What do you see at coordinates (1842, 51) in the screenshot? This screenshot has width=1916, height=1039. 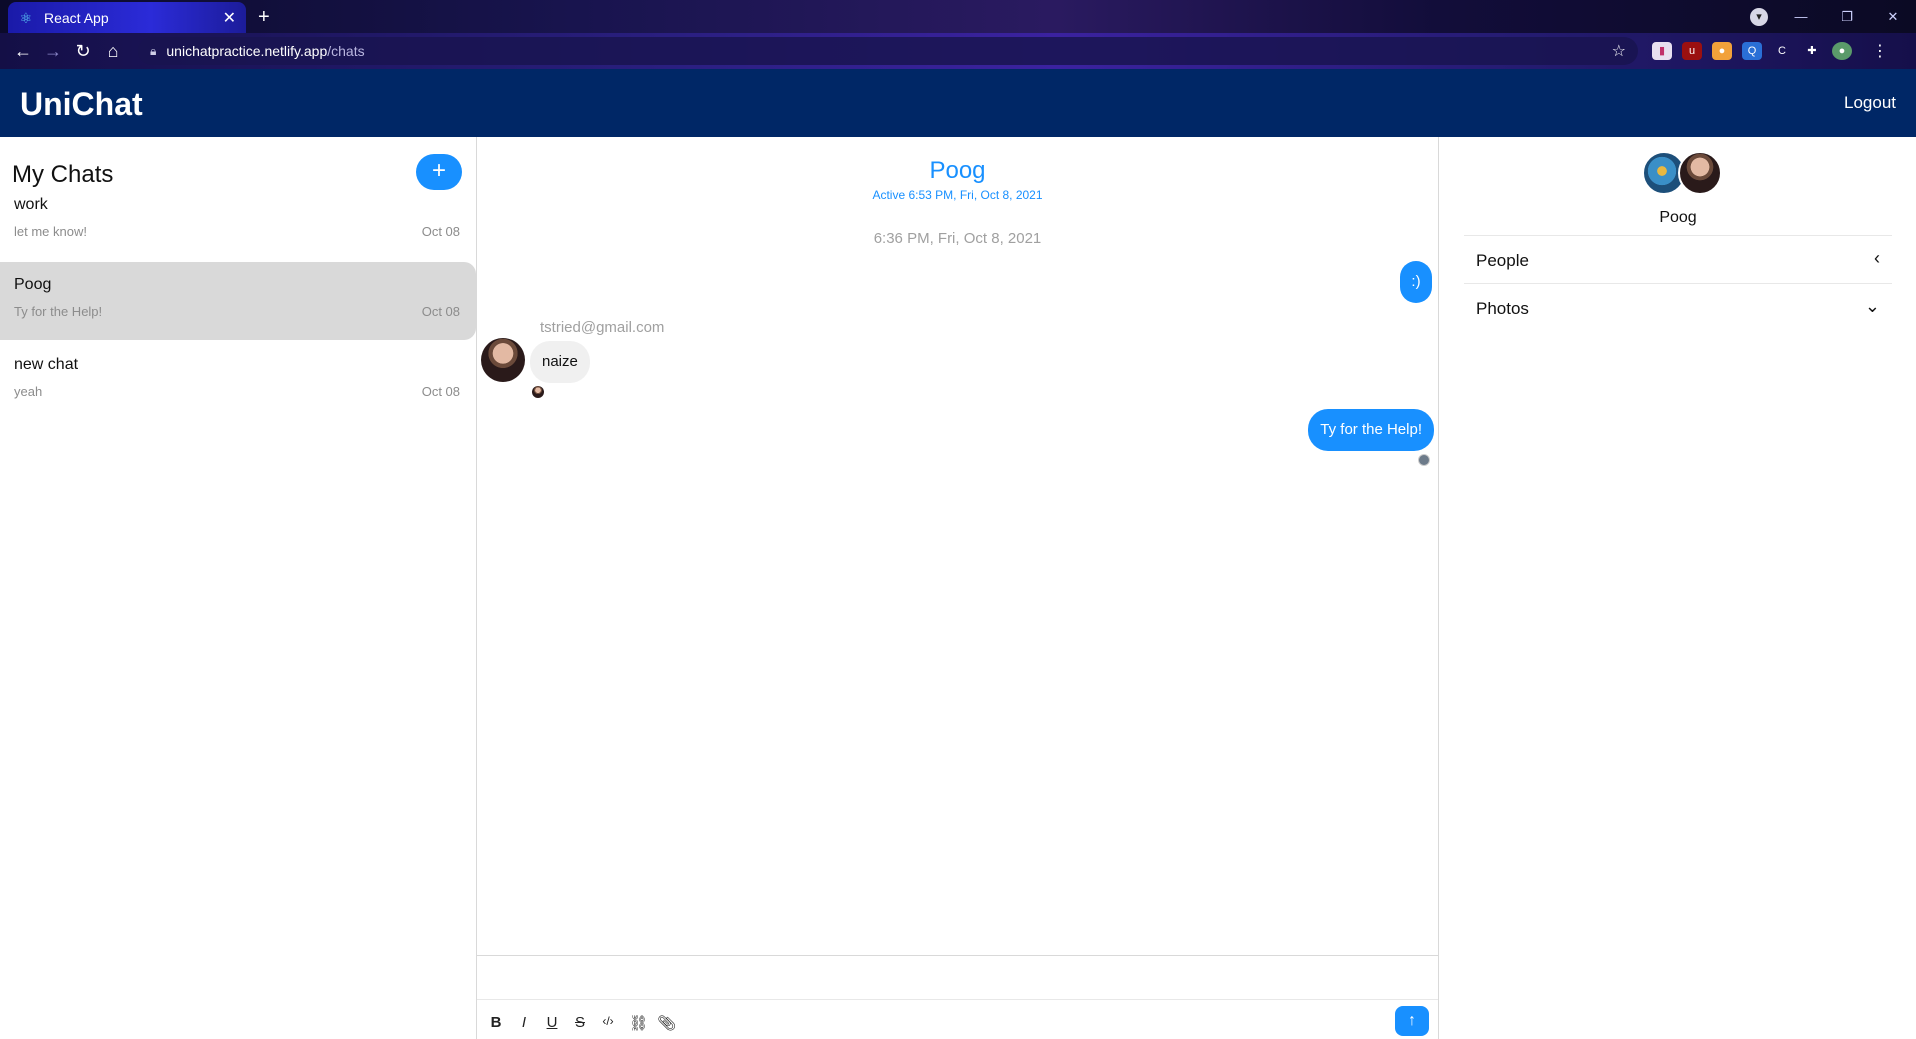 I see `profile-avatar: ●` at bounding box center [1842, 51].